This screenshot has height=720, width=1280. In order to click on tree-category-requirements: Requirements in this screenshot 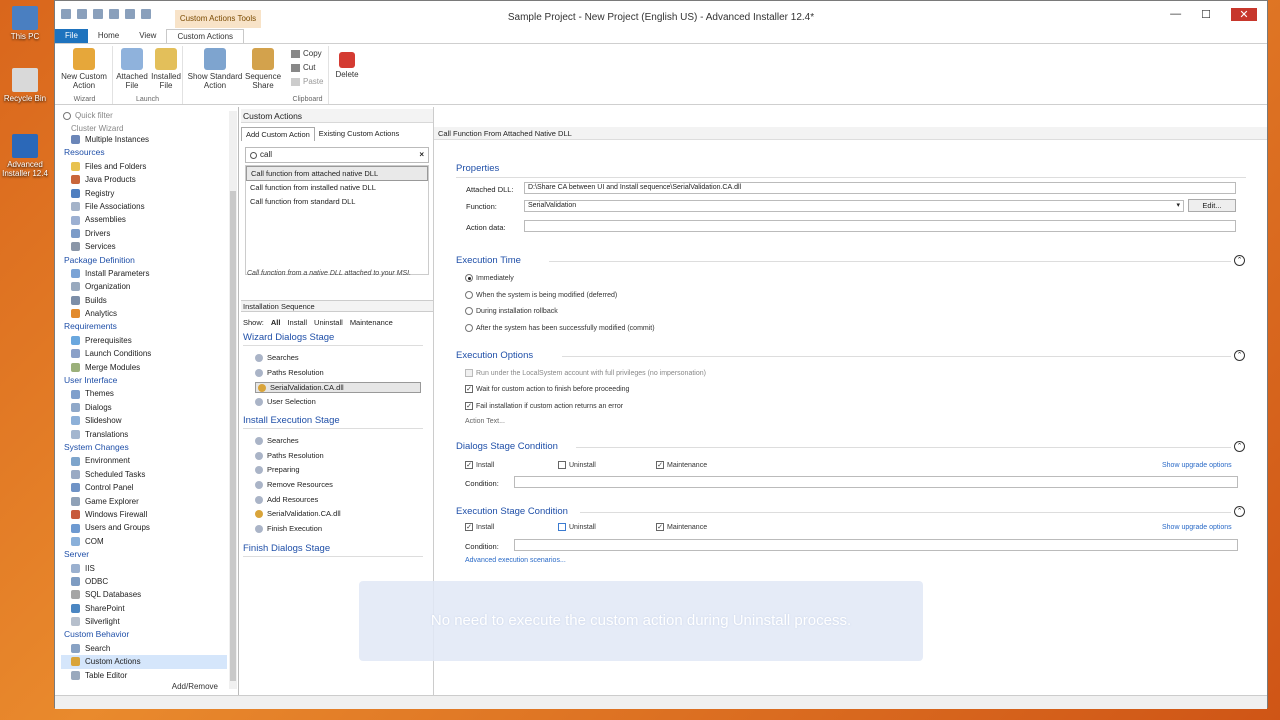, I will do `click(144, 326)`.